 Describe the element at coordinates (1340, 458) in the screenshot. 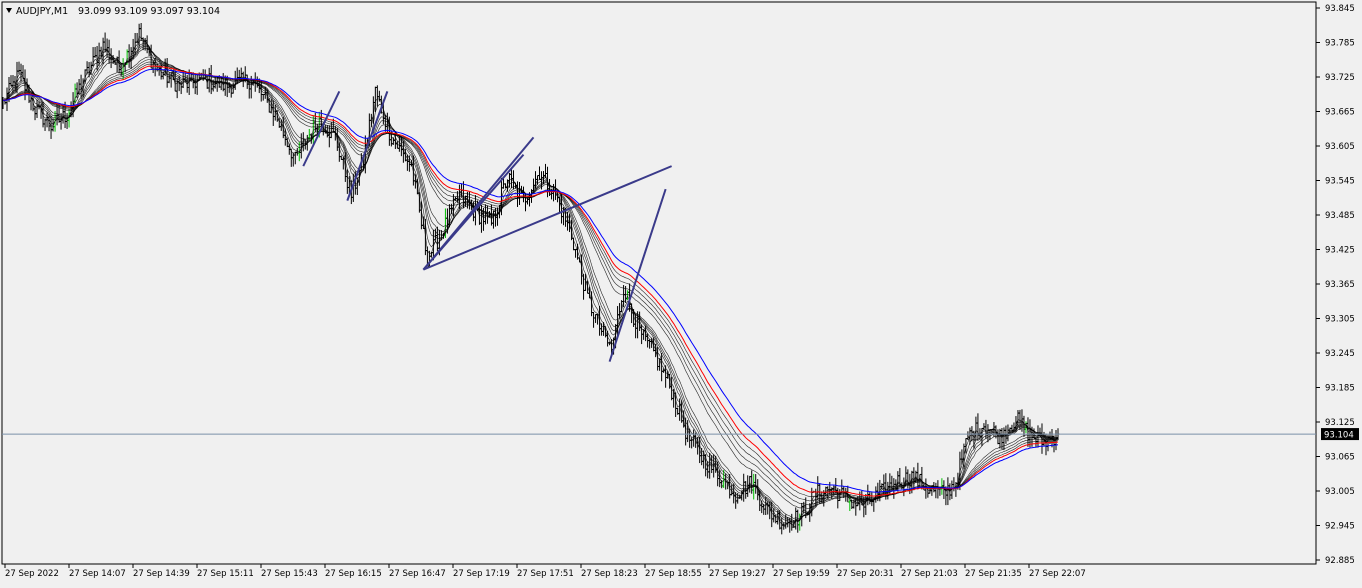

I see `y-tick-label: 93.065` at that location.